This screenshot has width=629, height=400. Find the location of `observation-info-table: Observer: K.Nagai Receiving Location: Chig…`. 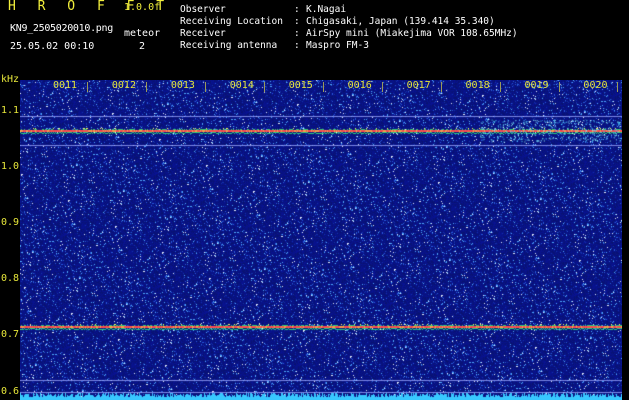

observation-info-table: Observer: K.Nagai Receiving Location: Chig… is located at coordinates (349, 28).